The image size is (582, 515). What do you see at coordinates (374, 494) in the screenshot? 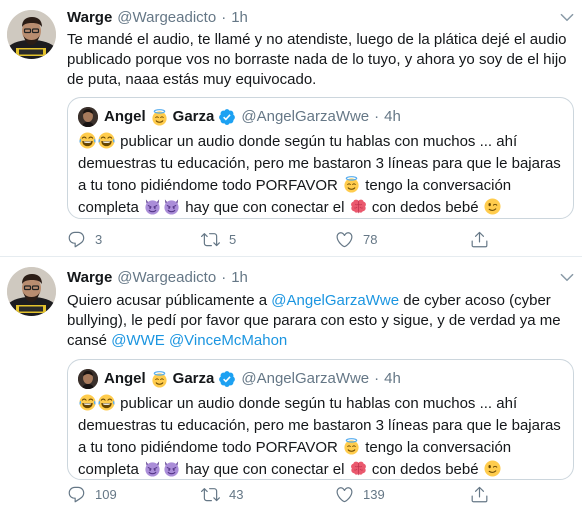
I see `like-count: 139` at bounding box center [374, 494].